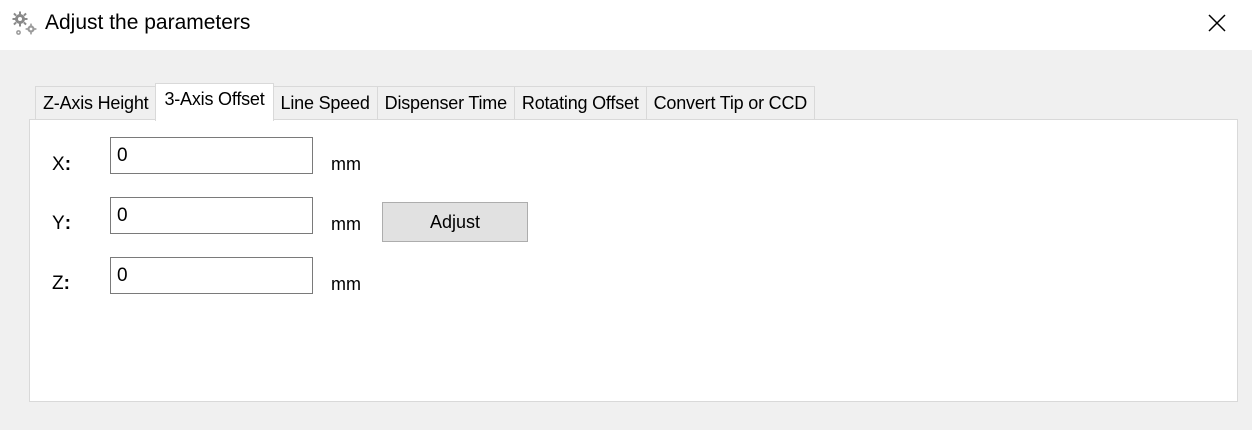 The image size is (1252, 430). I want to click on z-label: Z:, so click(61, 283).